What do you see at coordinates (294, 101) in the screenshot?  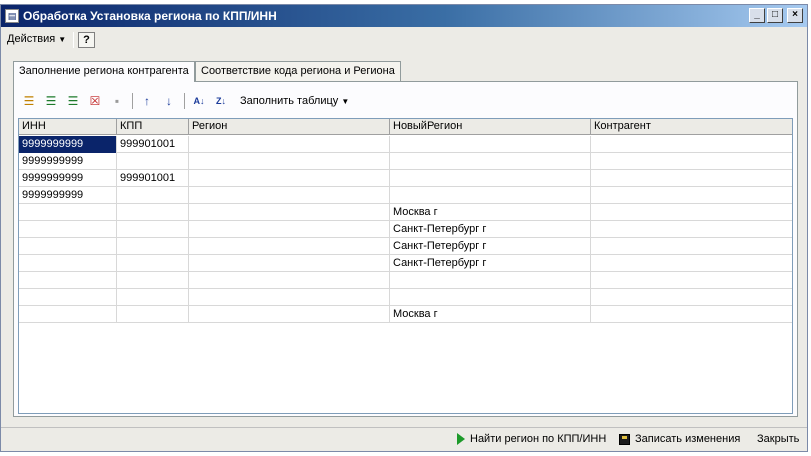 I see `fill-table-button: Заполнить таблицу ▼` at bounding box center [294, 101].